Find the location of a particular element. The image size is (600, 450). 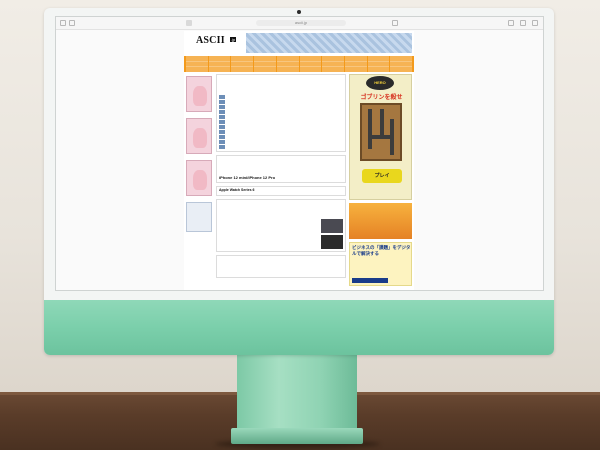

tab-overview-icon is located at coordinates (535, 23).